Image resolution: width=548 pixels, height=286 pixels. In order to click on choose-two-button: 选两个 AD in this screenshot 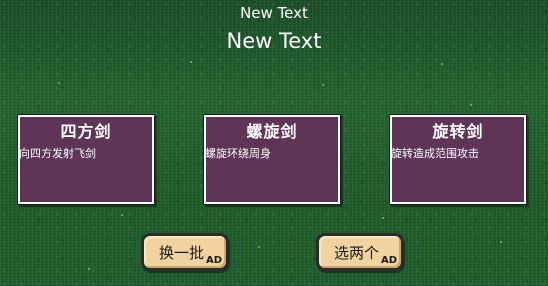, I will do `click(360, 252)`.